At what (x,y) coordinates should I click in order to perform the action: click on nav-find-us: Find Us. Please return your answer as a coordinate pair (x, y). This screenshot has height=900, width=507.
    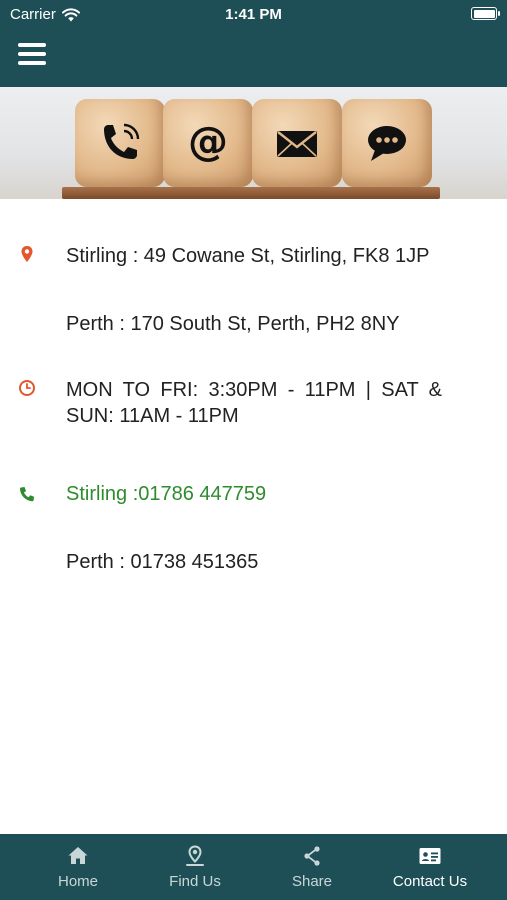
    Looking at the image, I should click on (195, 867).